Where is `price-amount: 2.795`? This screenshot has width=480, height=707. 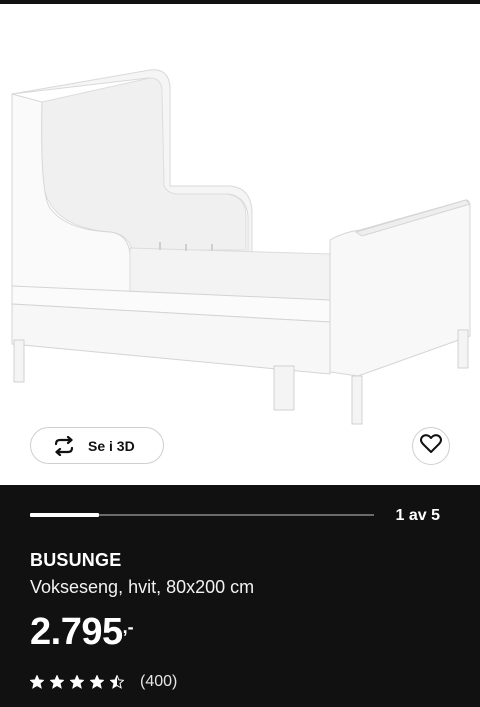 price-amount: 2.795 is located at coordinates (76, 632).